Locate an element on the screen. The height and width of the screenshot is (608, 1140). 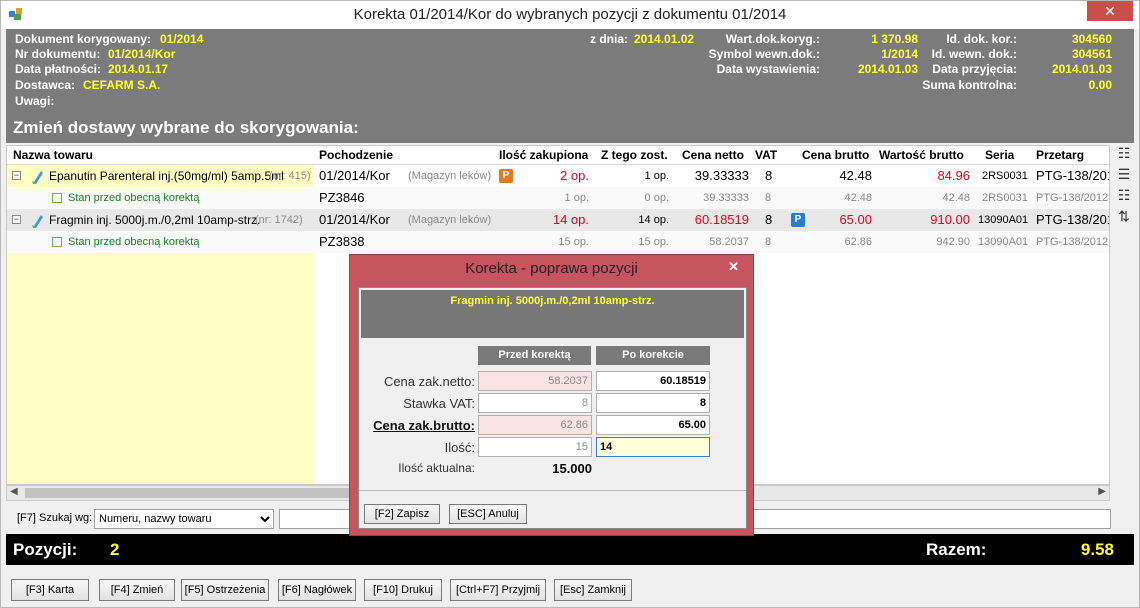
before-header: Przed korektą is located at coordinates (534, 355).